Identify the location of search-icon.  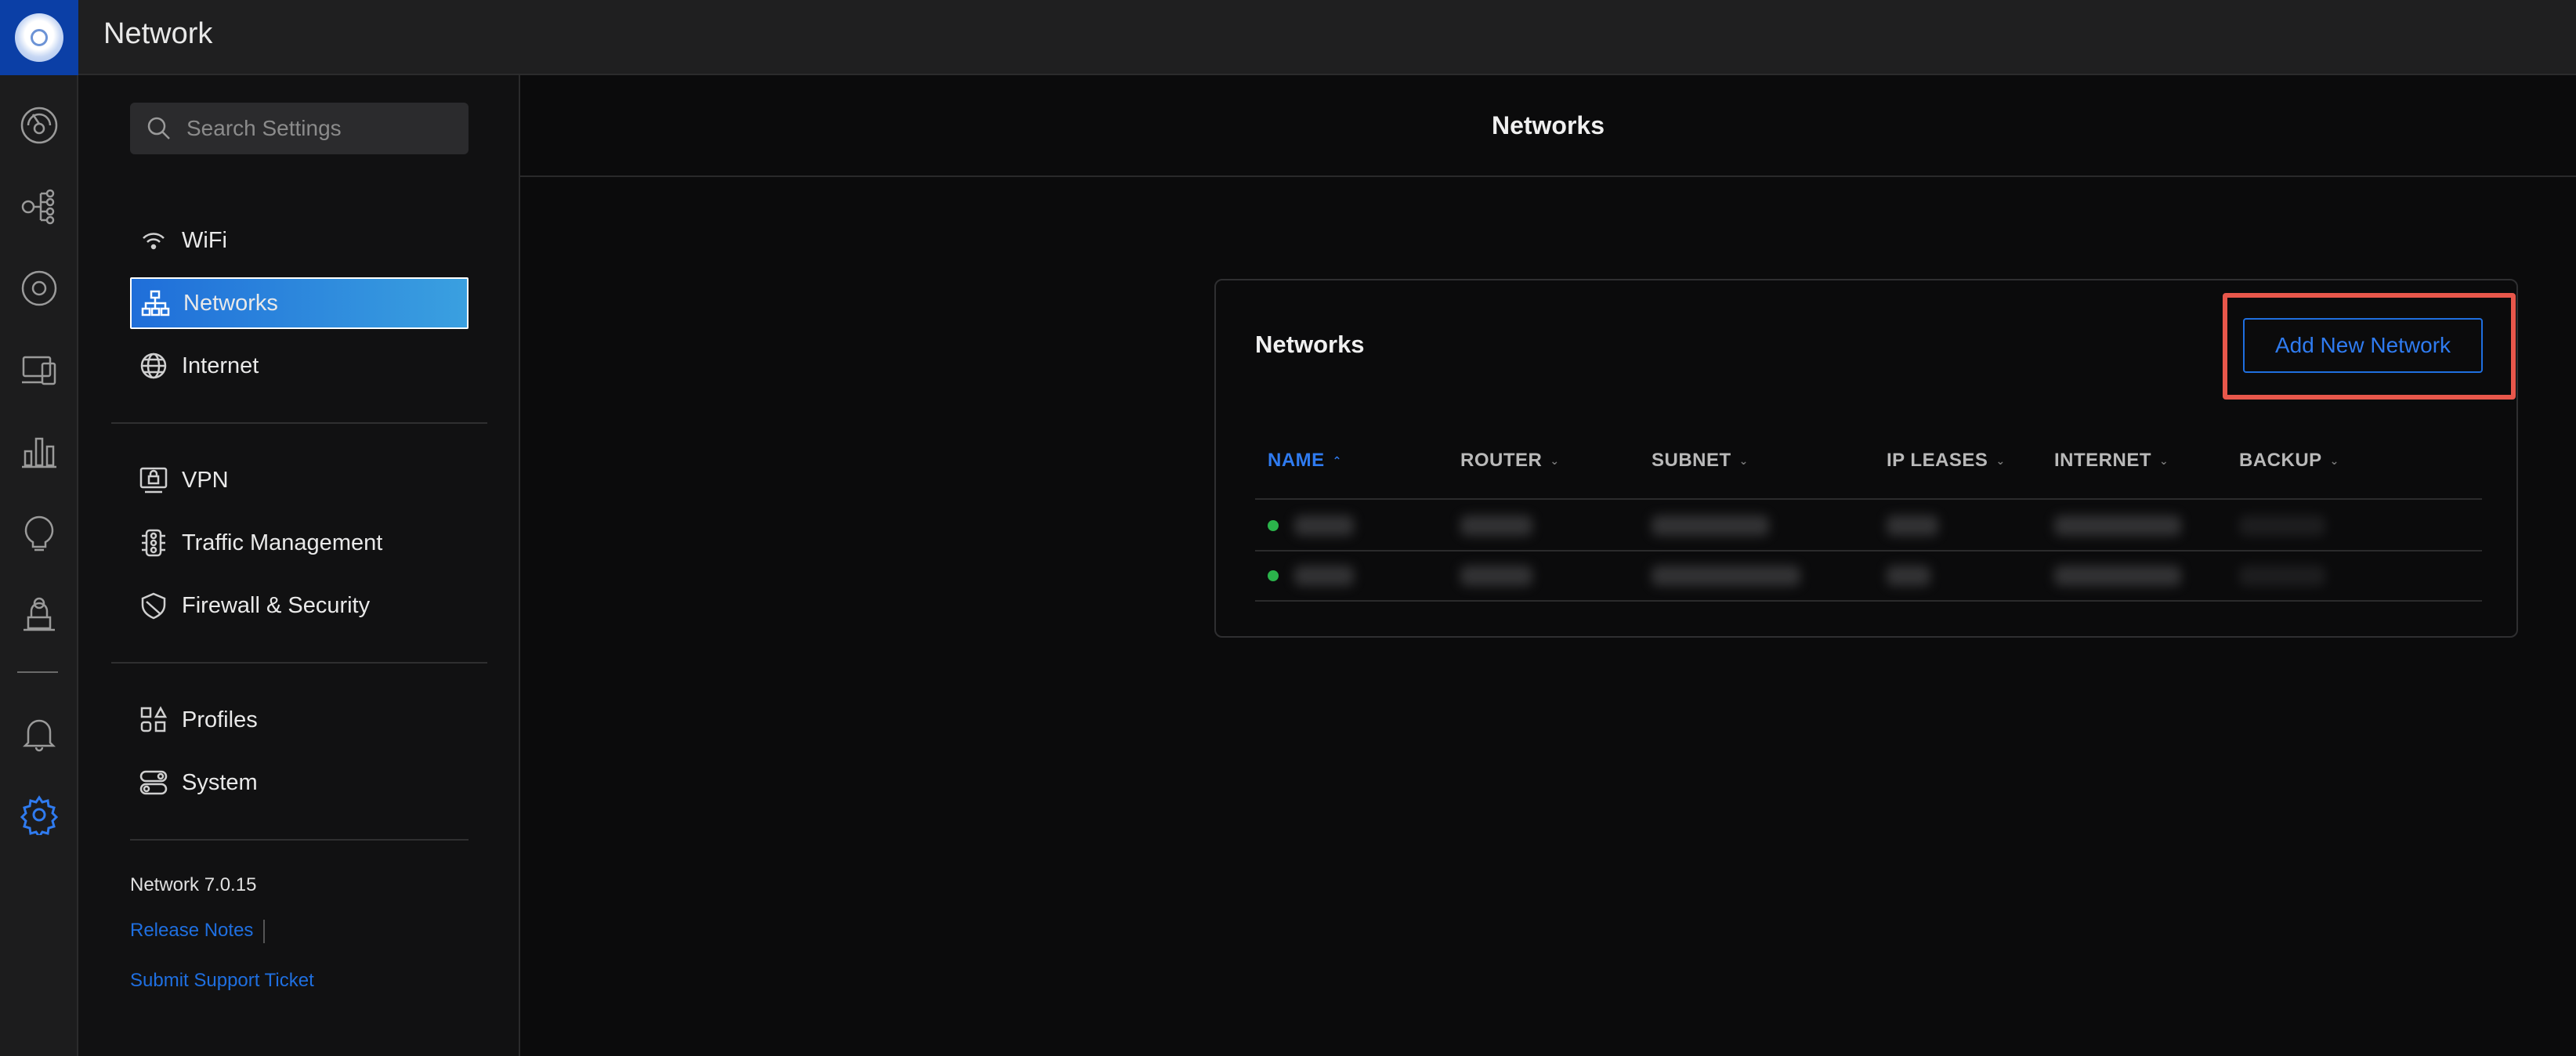
(159, 128).